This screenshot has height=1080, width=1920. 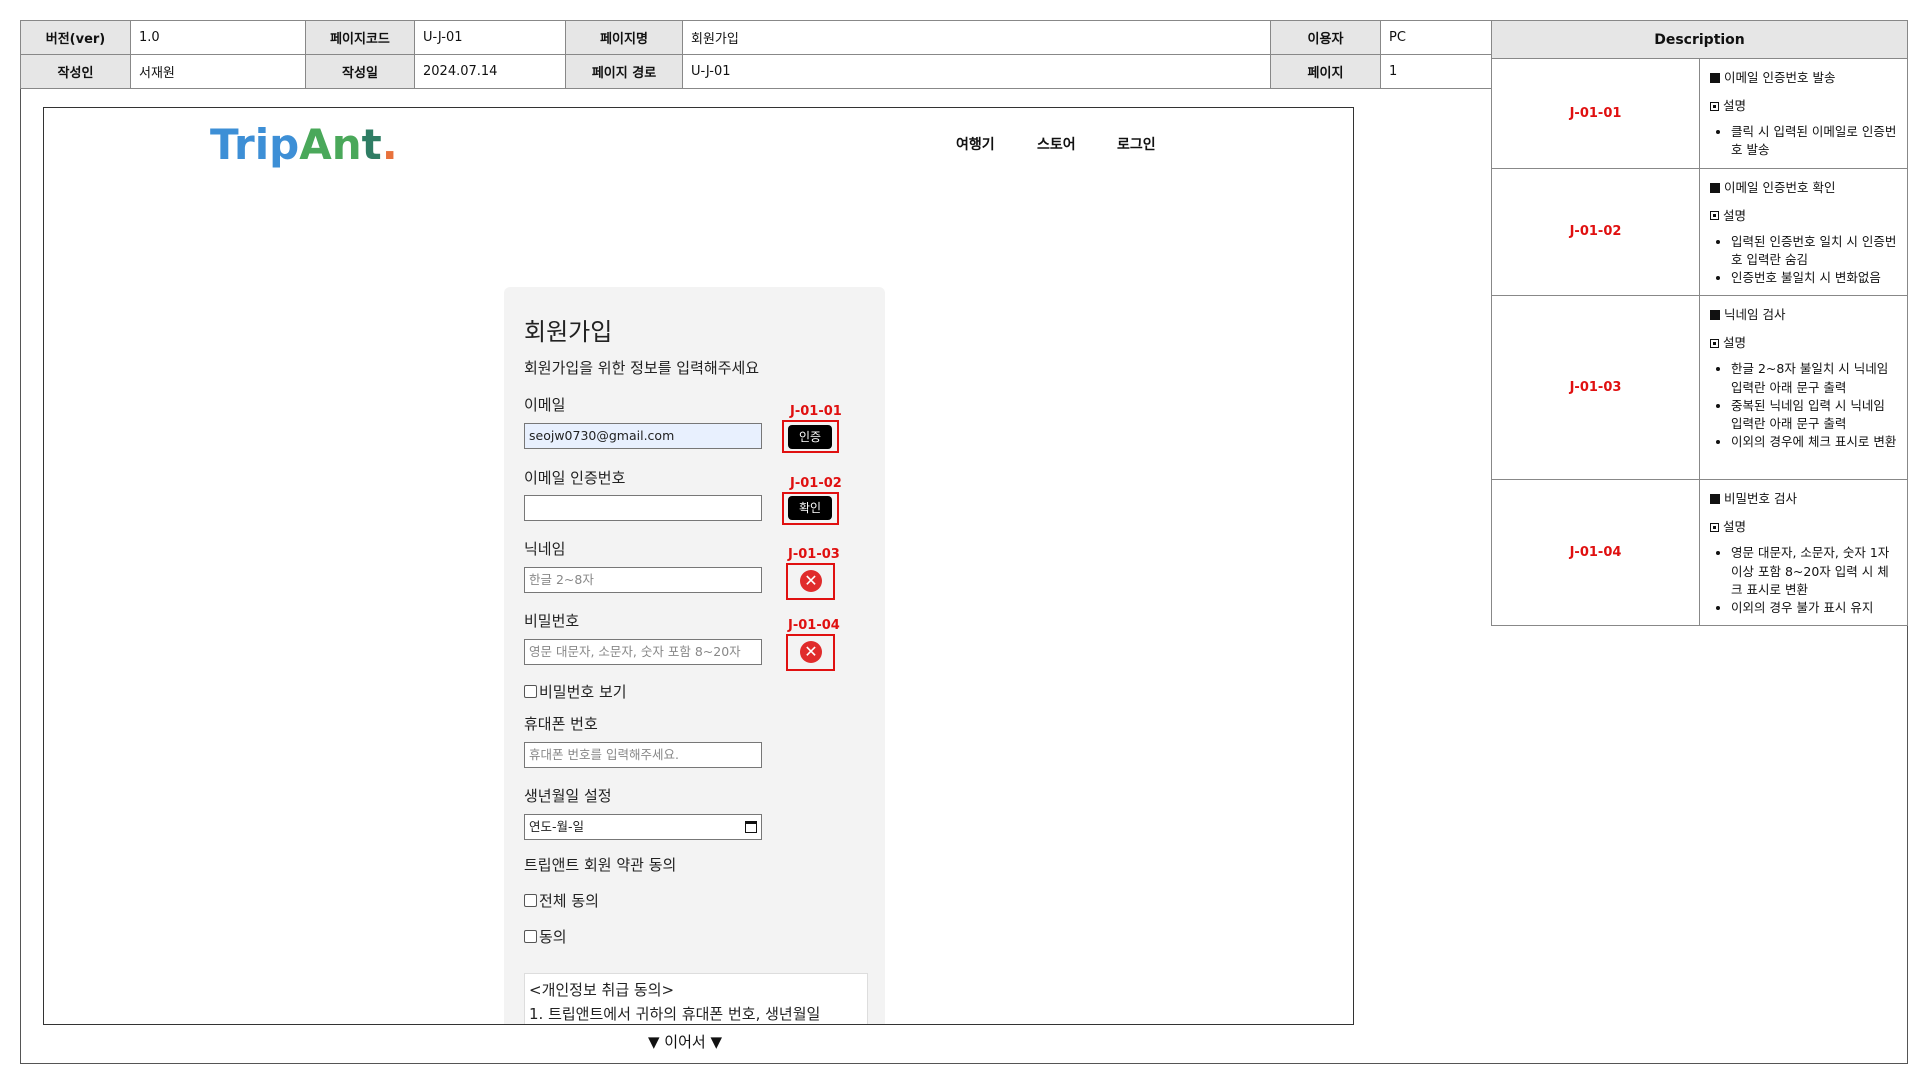 I want to click on annotation-tag: J-01-02, so click(x=816, y=483).